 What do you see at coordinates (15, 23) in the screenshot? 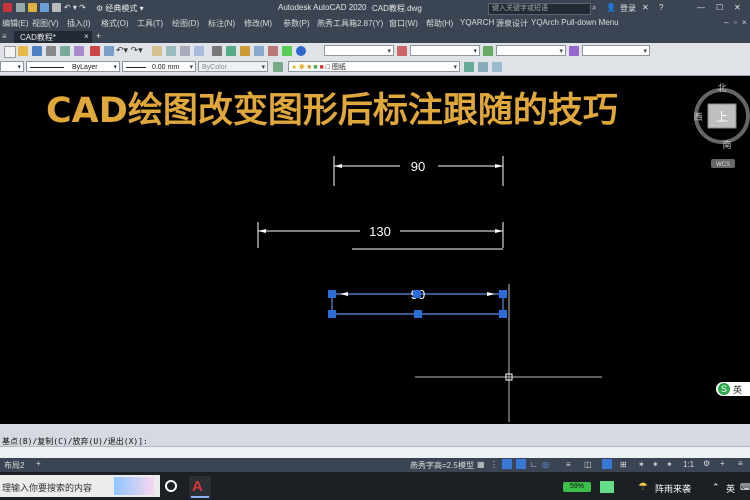
I see `menu-item-edit: 编辑(E)` at bounding box center [15, 23].